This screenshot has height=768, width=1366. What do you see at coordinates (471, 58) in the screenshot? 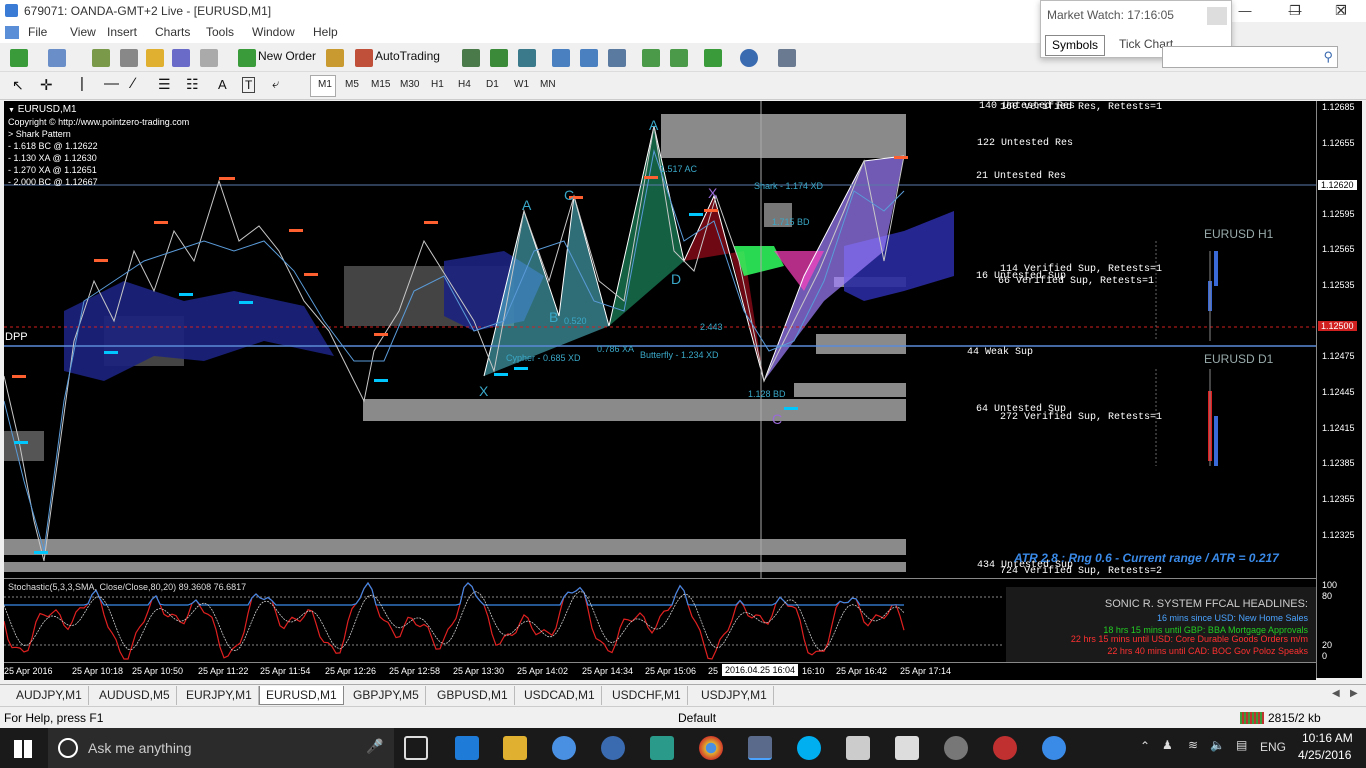
I see `bar-chart-icon` at bounding box center [471, 58].